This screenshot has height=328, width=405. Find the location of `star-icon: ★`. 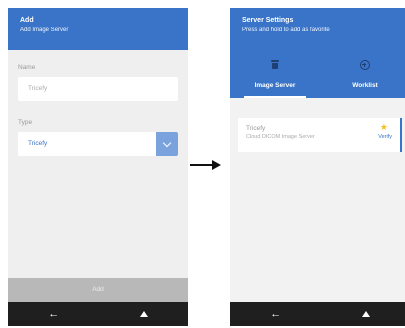

star-icon: ★ is located at coordinates (384, 127).